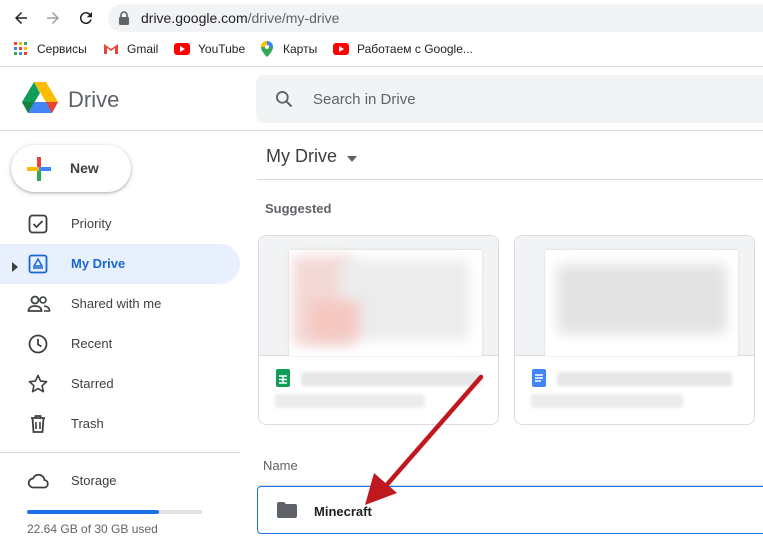  I want to click on trash-icon, so click(38, 424).